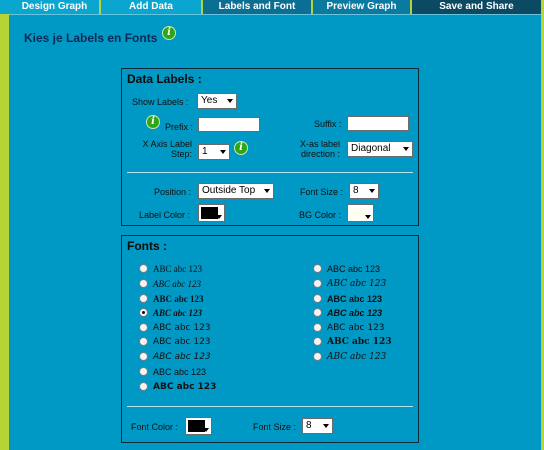 Image resolution: width=544 pixels, height=450 pixels. I want to click on page-title: Kies je Labels en Fonts, so click(91, 38).